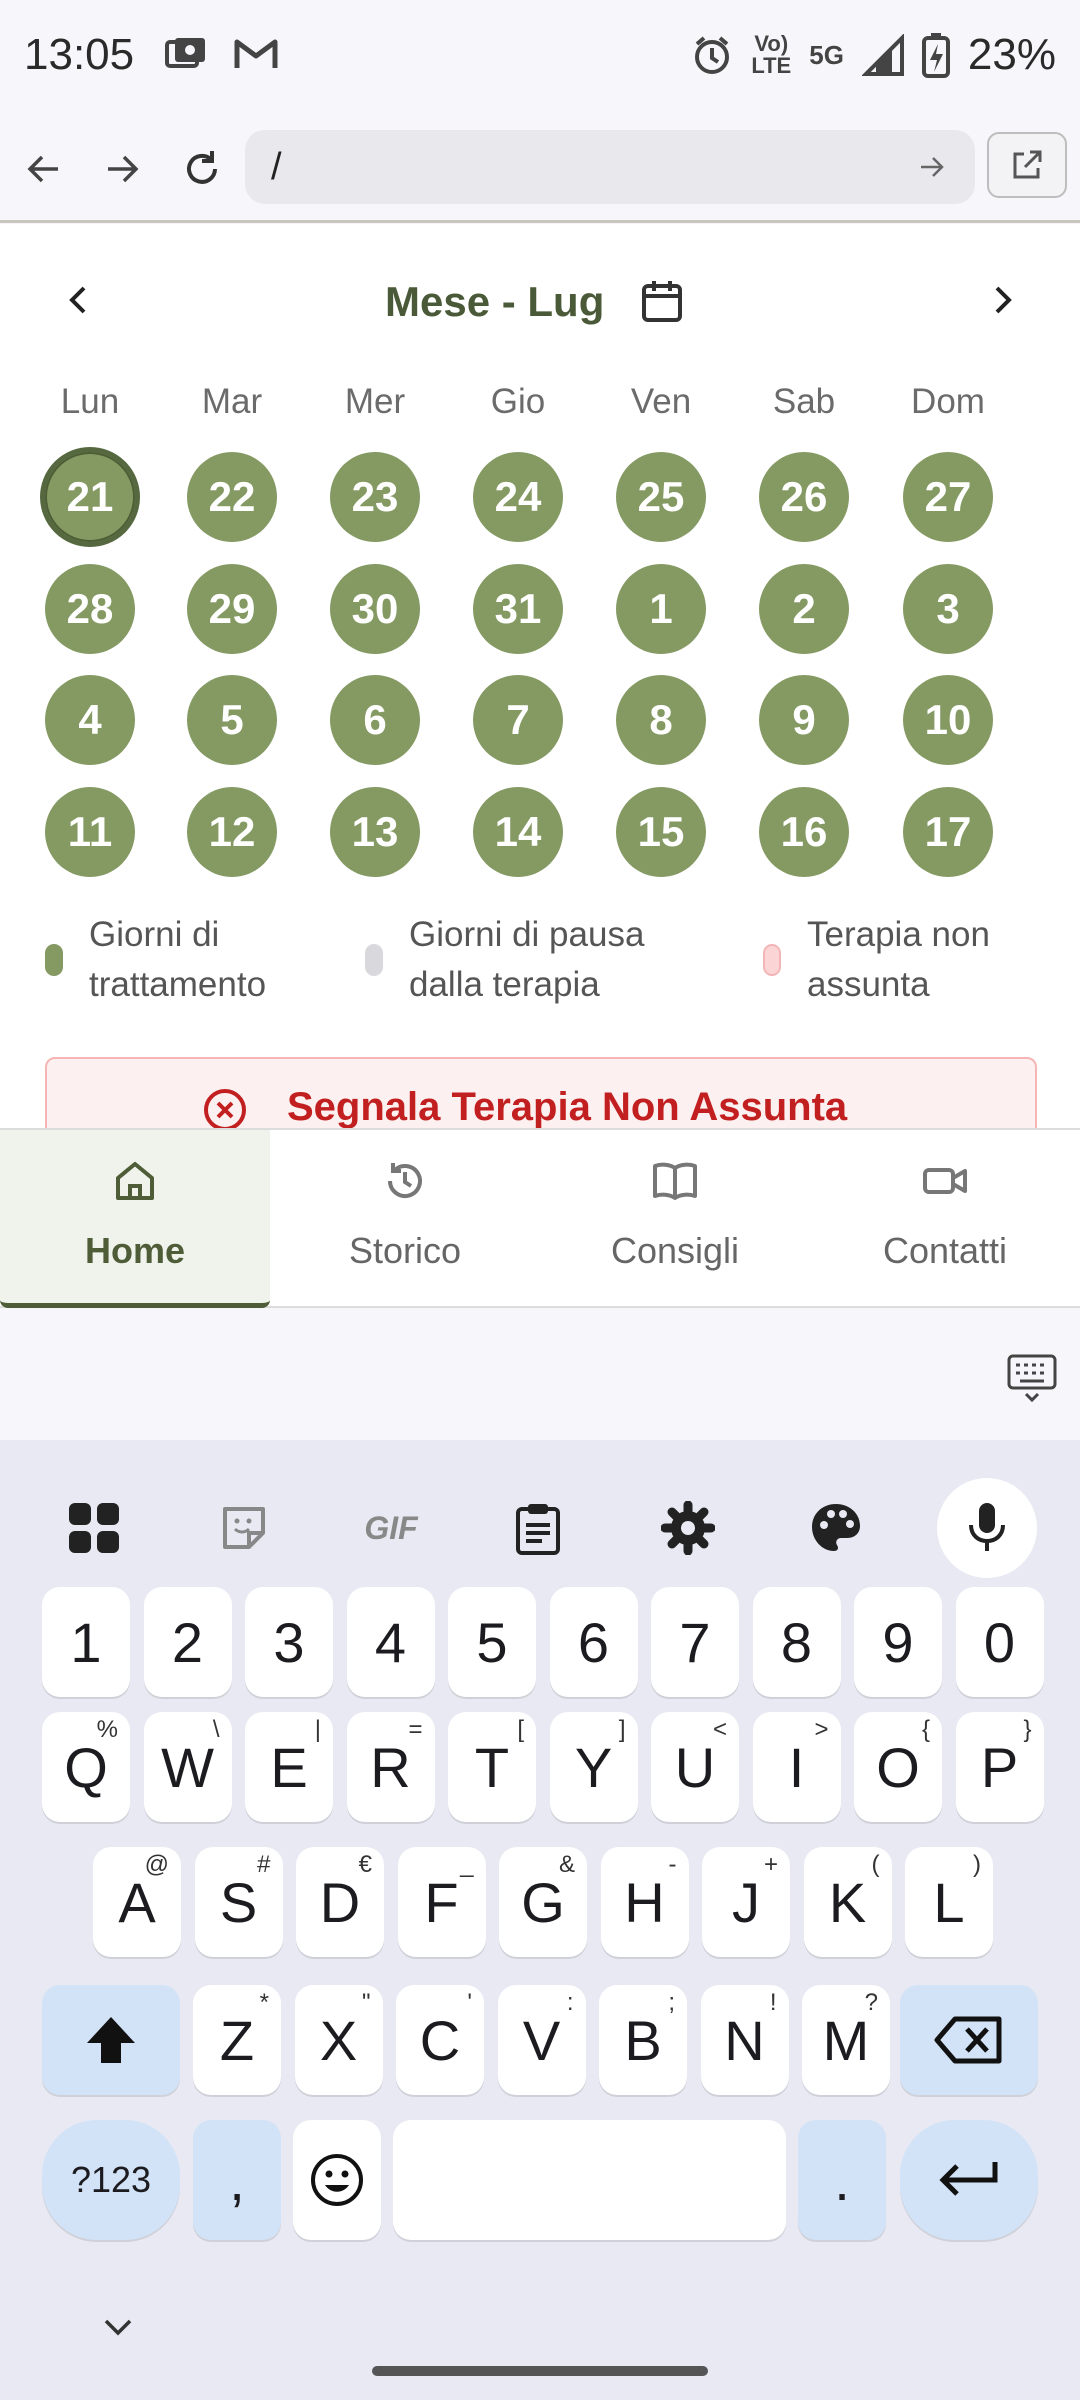 The image size is (1080, 2400). Describe the element at coordinates (821, 1729) in the screenshot. I see `key-alt-label: >` at that location.